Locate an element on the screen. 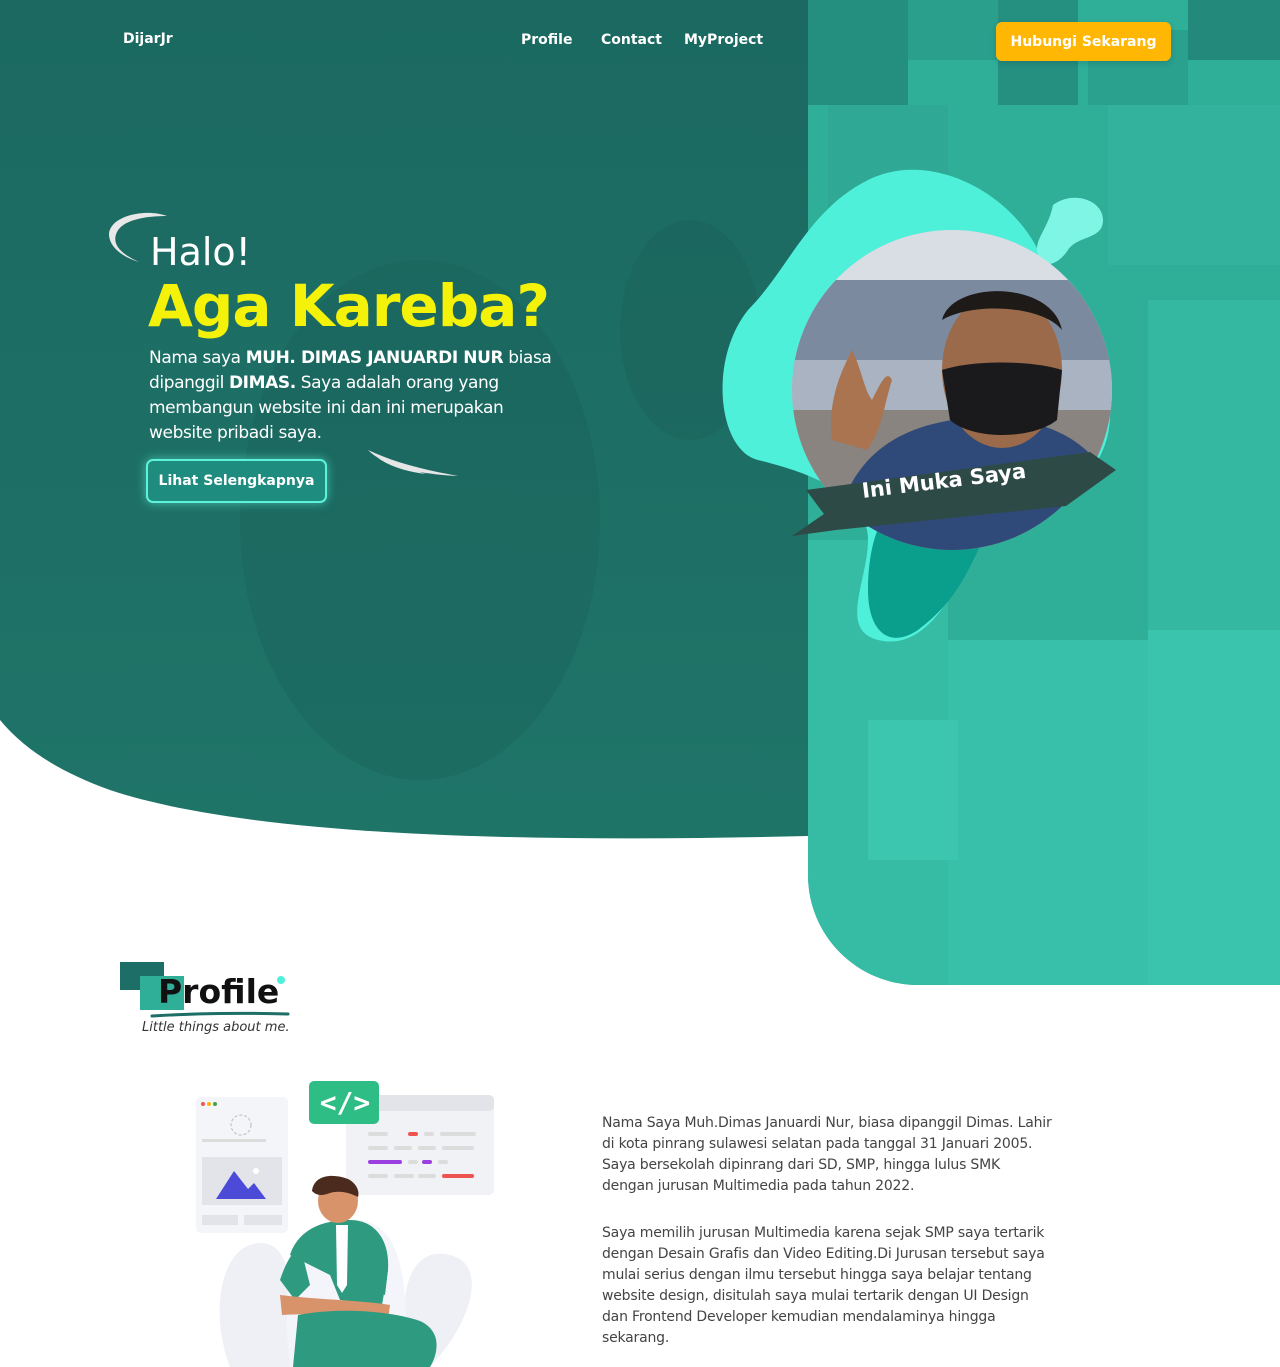 The height and width of the screenshot is (1367, 1280). code-badge: </> is located at coordinates (345, 1102).